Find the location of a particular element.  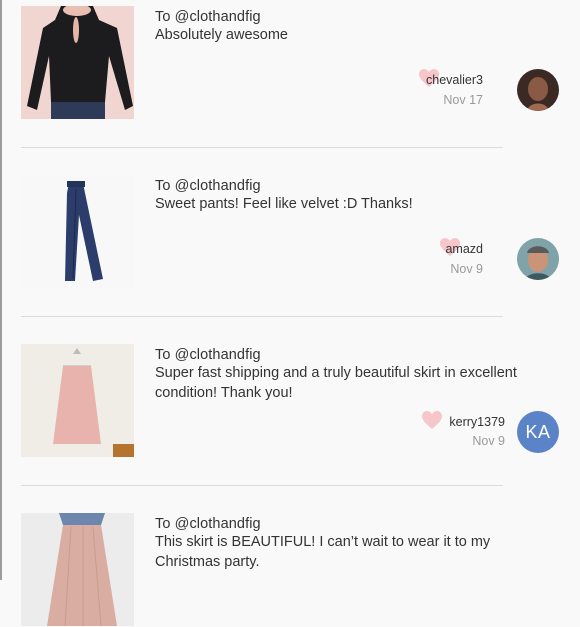

comment-text: Absolutely awesome is located at coordinates (221, 35).